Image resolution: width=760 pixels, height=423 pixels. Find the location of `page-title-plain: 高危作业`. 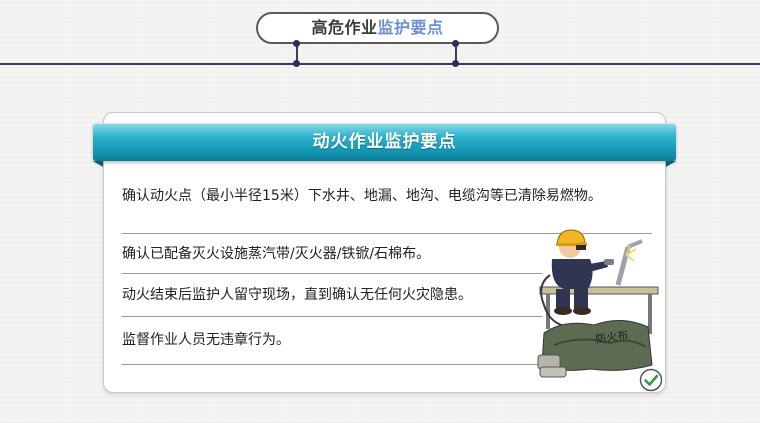

page-title-plain: 高危作业 is located at coordinates (344, 27).